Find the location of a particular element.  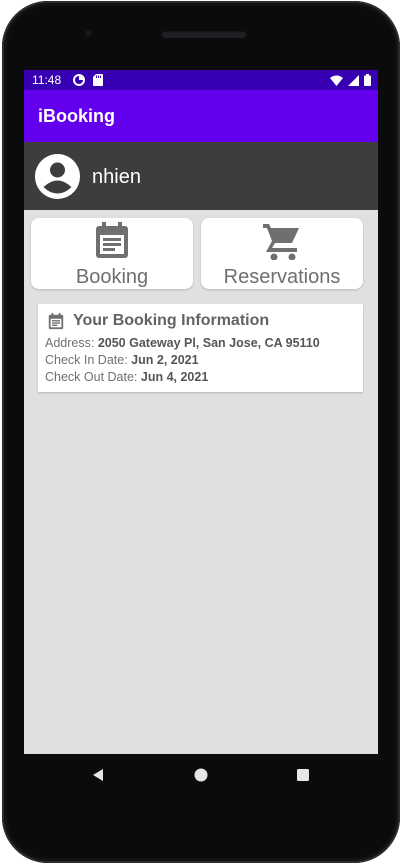

user-header: nhien is located at coordinates (201, 176).